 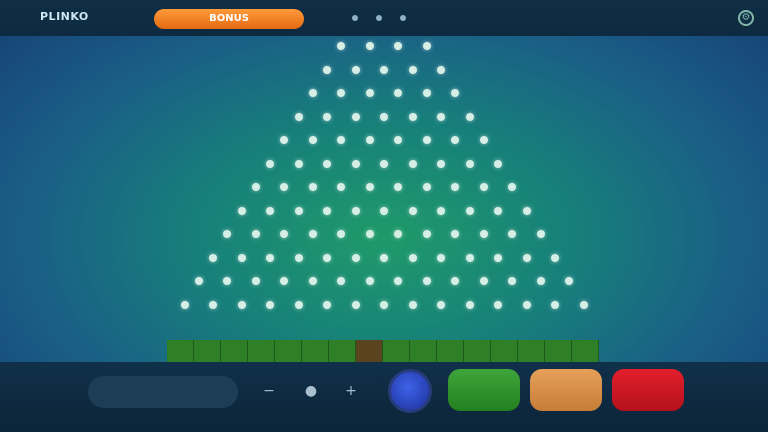 I want to click on orange-bet-button, so click(x=566, y=390).